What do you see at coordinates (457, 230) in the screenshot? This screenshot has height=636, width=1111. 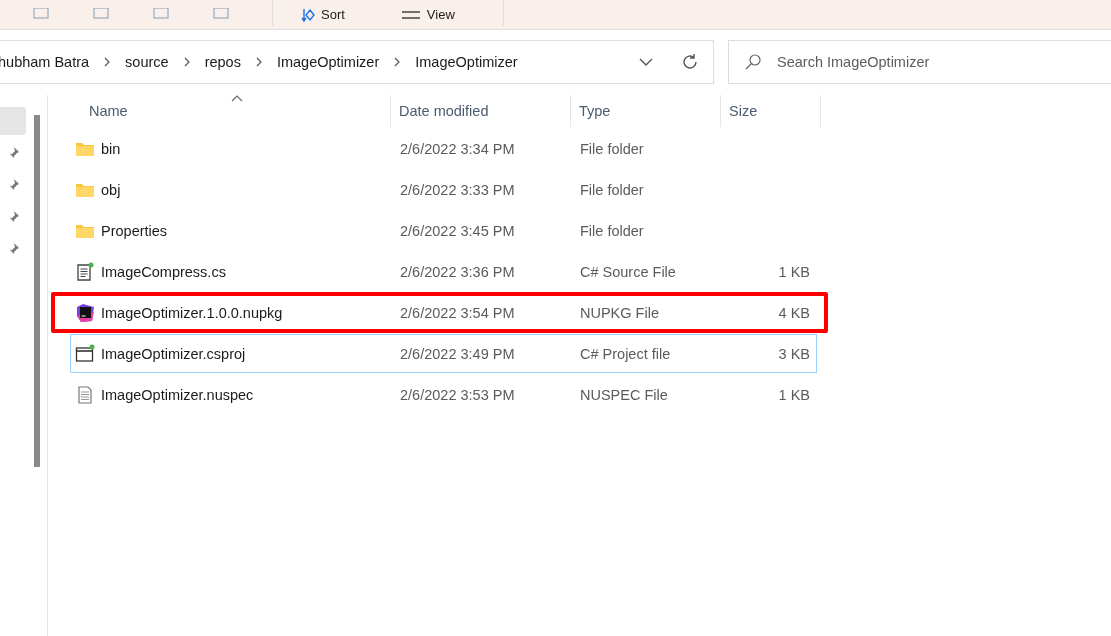 I see `date-cell-text: 2/6/2022 3:45 PM` at bounding box center [457, 230].